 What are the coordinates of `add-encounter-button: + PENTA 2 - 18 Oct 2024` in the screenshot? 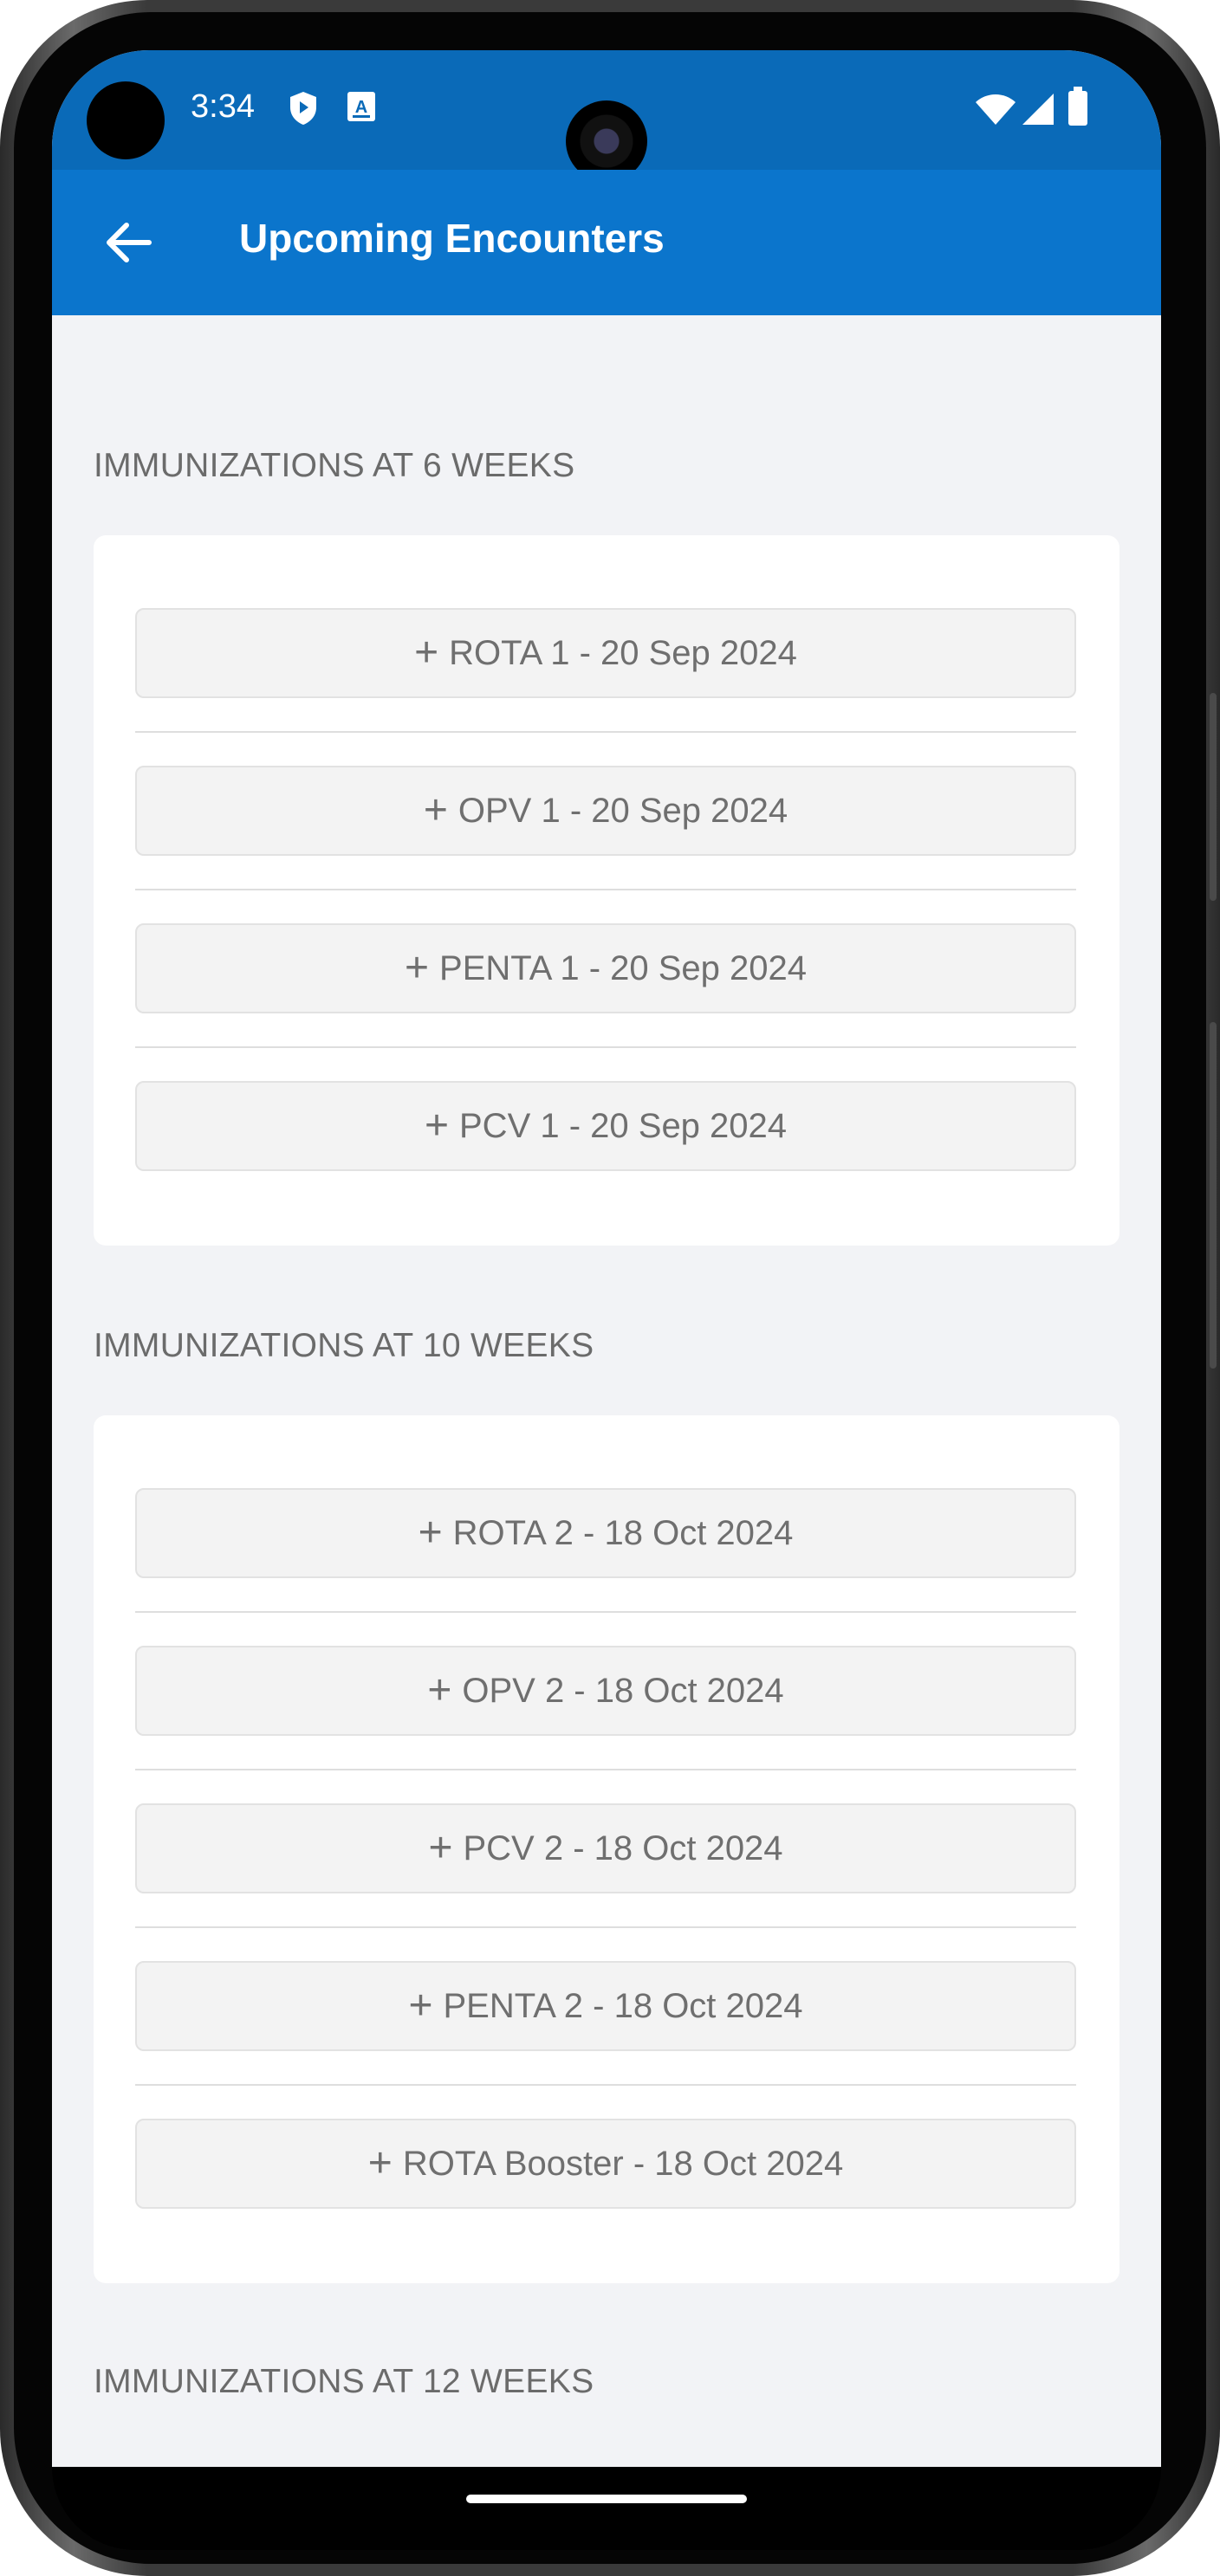 It's located at (605, 2006).